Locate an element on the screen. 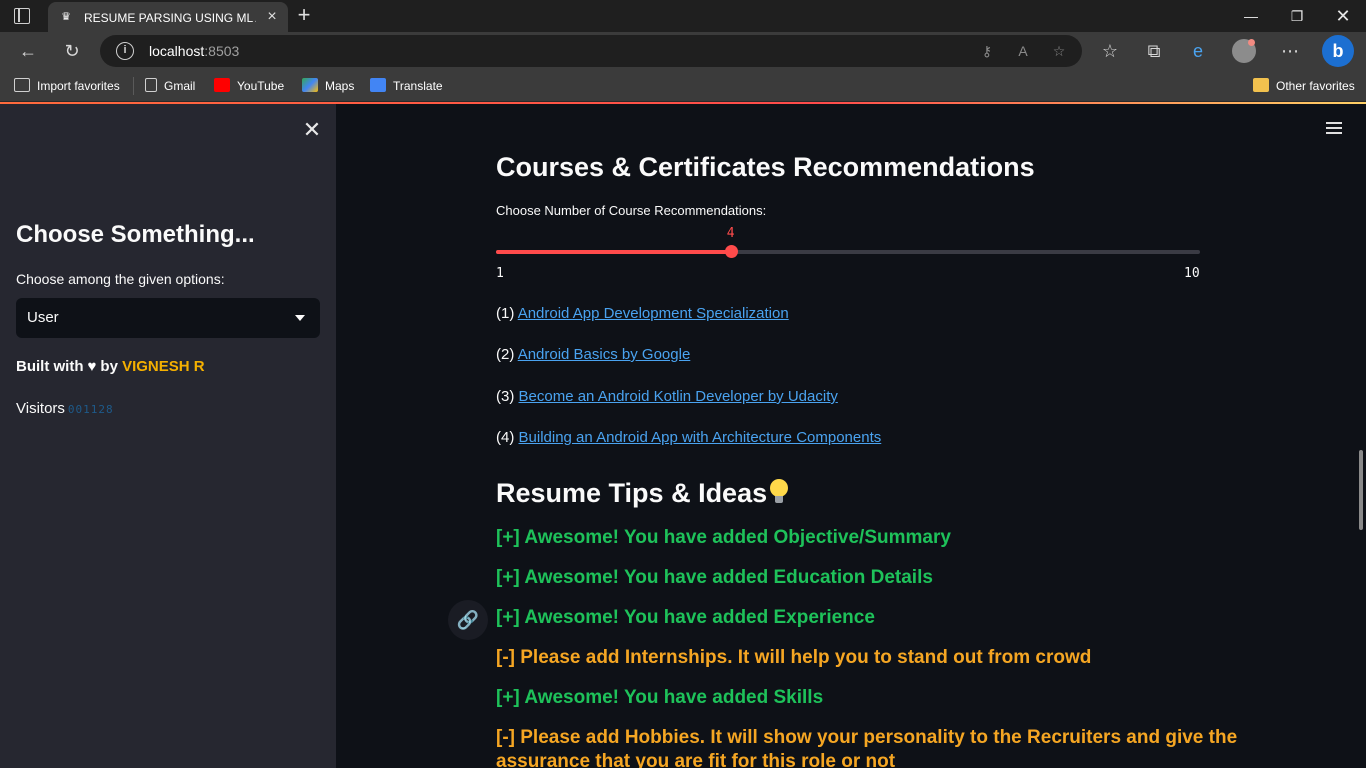  slider-max: 10 is located at coordinates (1192, 273).